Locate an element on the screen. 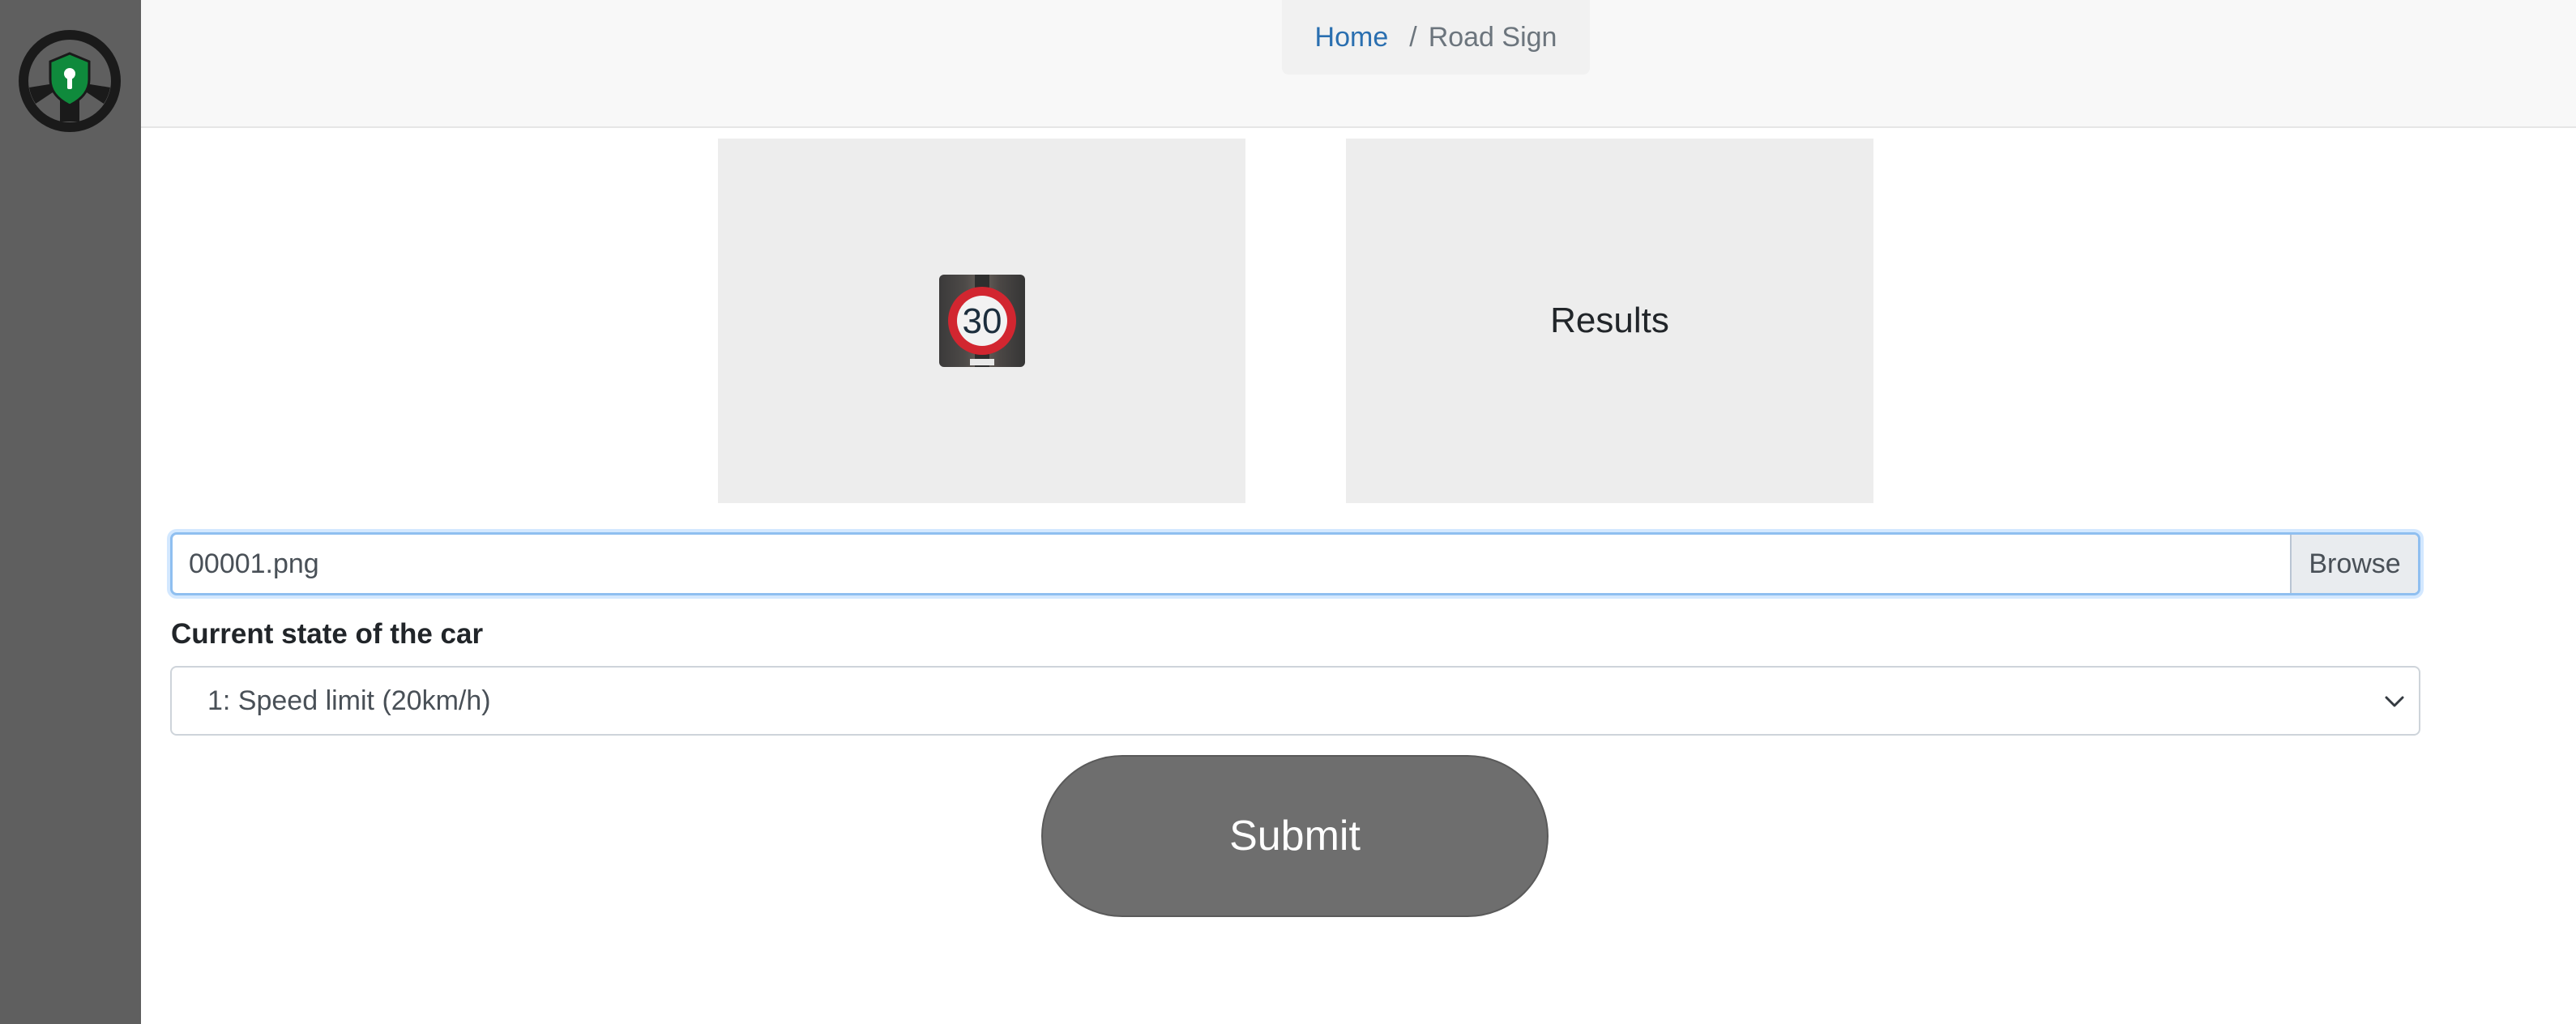 This screenshot has height=1024, width=2576. breadcrumb-current: Road Sign is located at coordinates (1492, 37).